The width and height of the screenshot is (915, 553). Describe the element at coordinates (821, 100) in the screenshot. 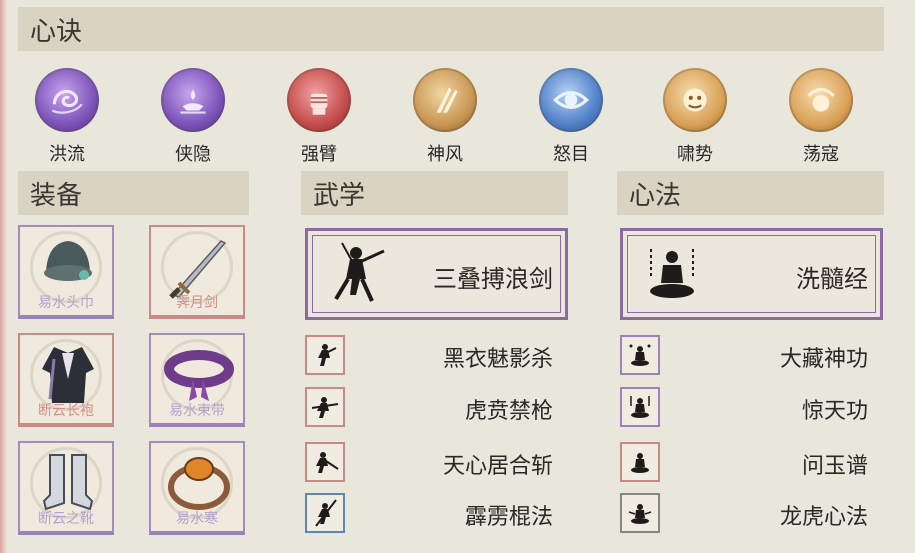

I see `swirl-orb-icon` at that location.